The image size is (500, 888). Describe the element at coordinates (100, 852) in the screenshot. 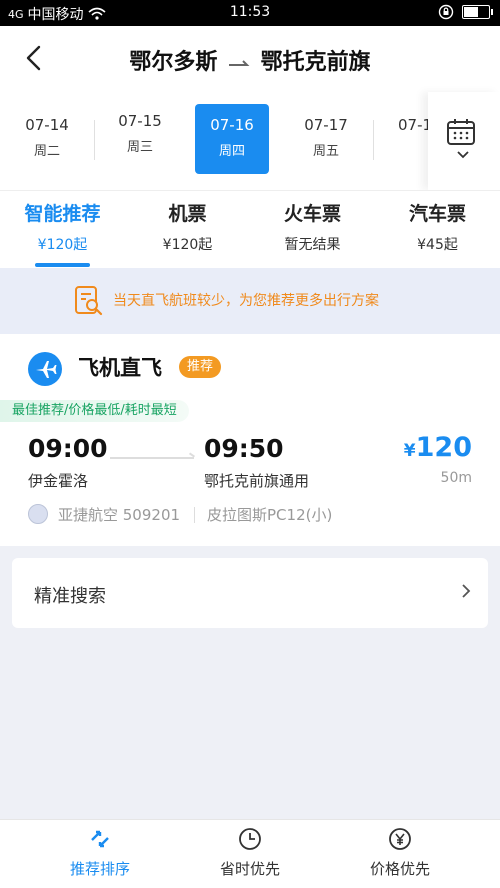

I see `sort-recommend: 推荐排序` at that location.